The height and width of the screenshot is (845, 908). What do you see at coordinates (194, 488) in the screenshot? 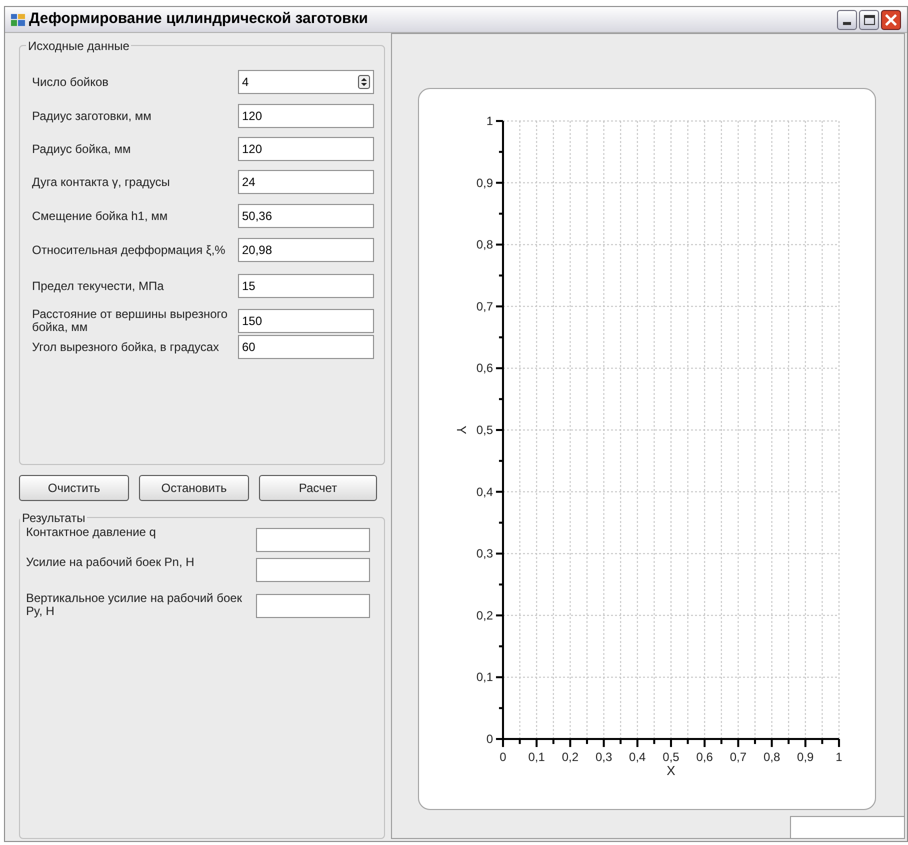
I see `action-button: Остановить` at bounding box center [194, 488].